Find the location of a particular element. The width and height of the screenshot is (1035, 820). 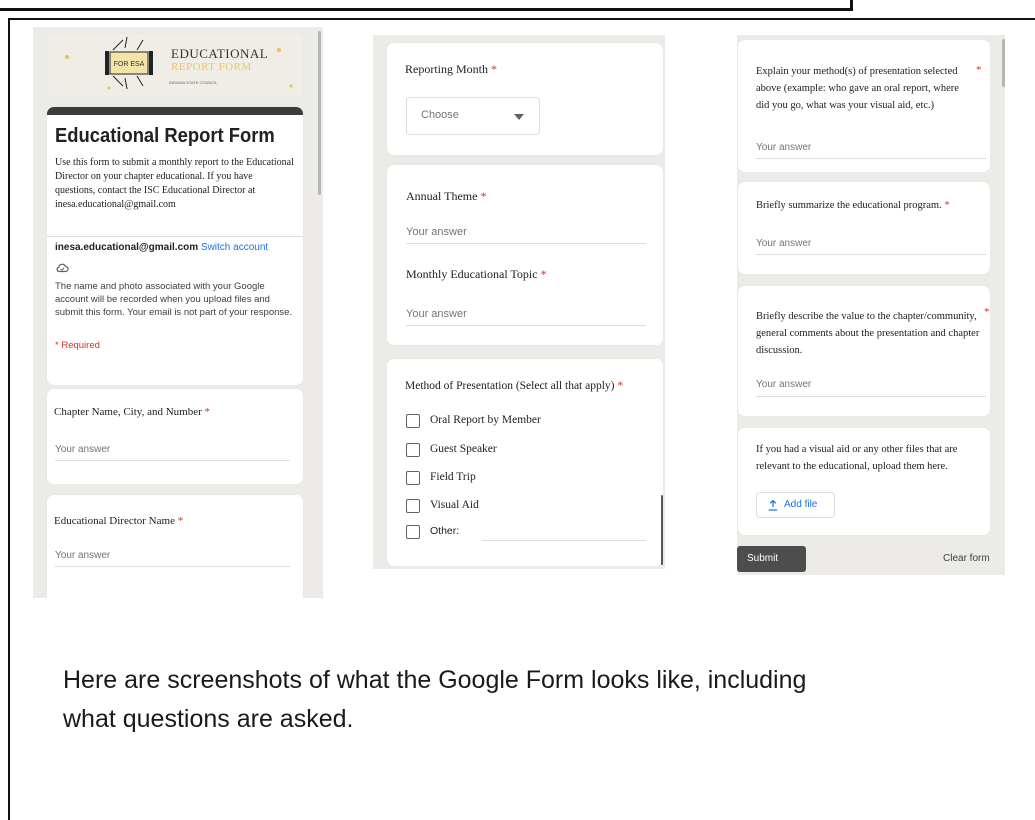

form-title: Educational Report Form is located at coordinates (165, 136).